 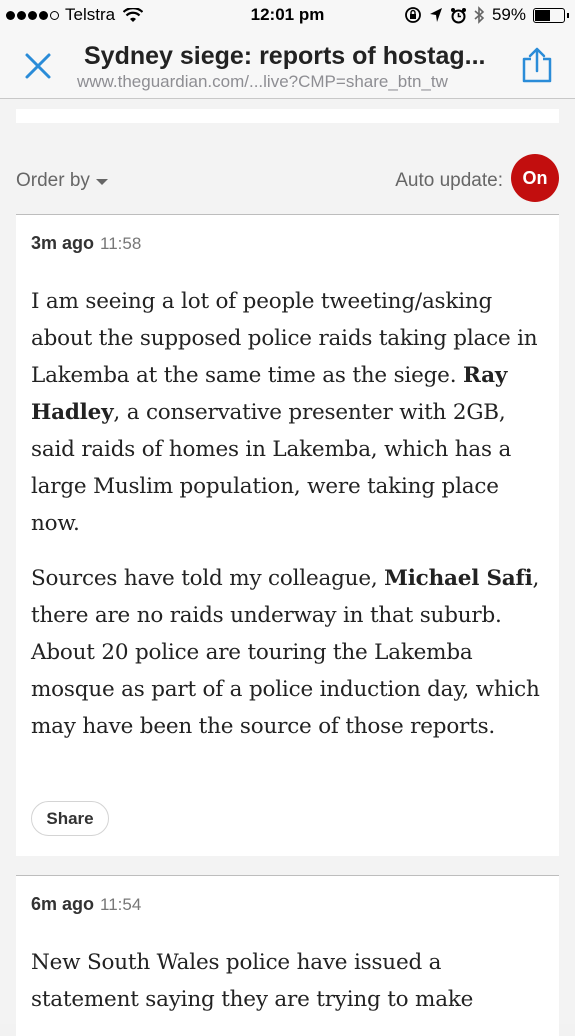 What do you see at coordinates (287, 16) in the screenshot?
I see `status-bar: Telstra 12:01 pm 59%` at bounding box center [287, 16].